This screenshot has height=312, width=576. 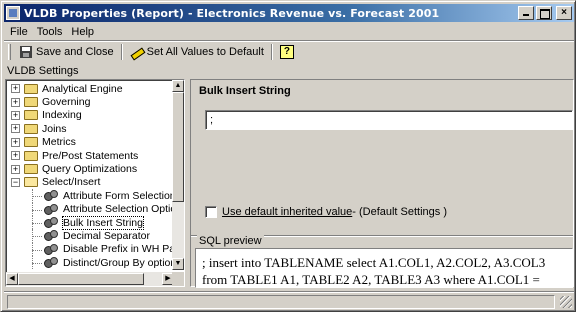 I want to click on close-button: ×, so click(x=564, y=13).